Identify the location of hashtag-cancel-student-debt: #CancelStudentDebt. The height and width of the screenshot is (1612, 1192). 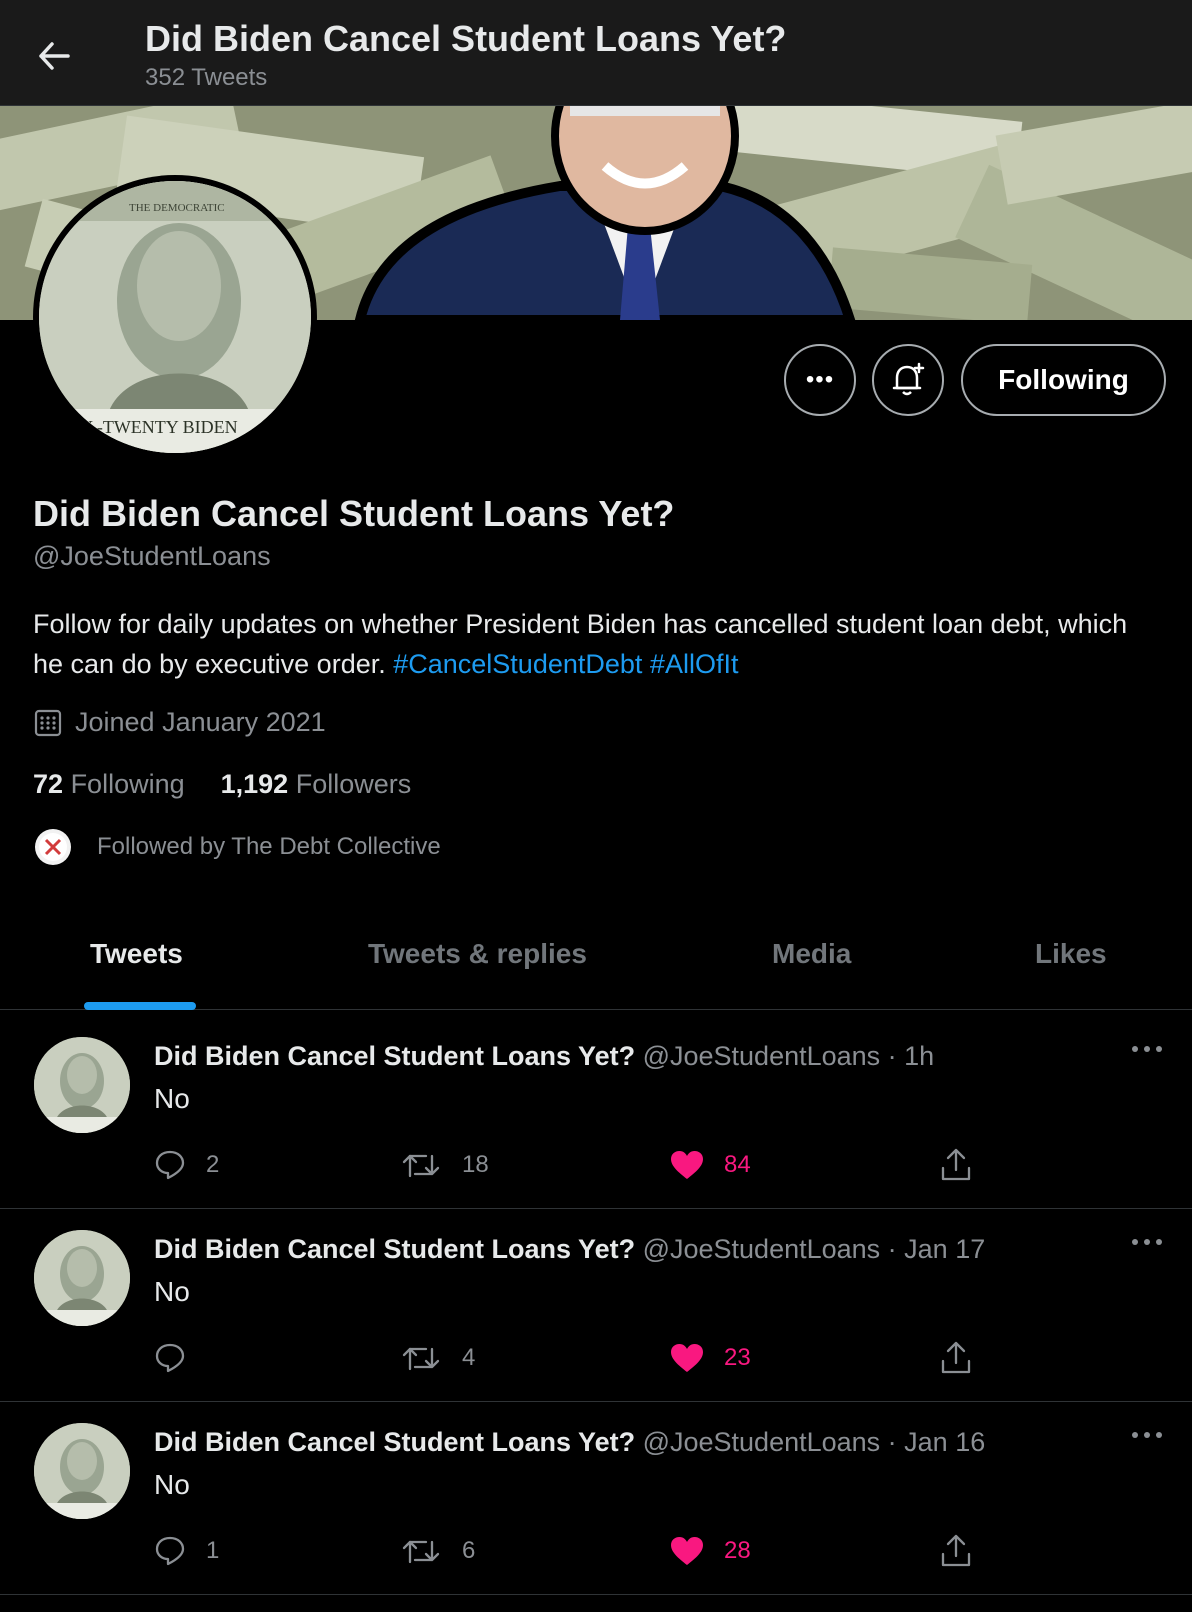
(517, 664).